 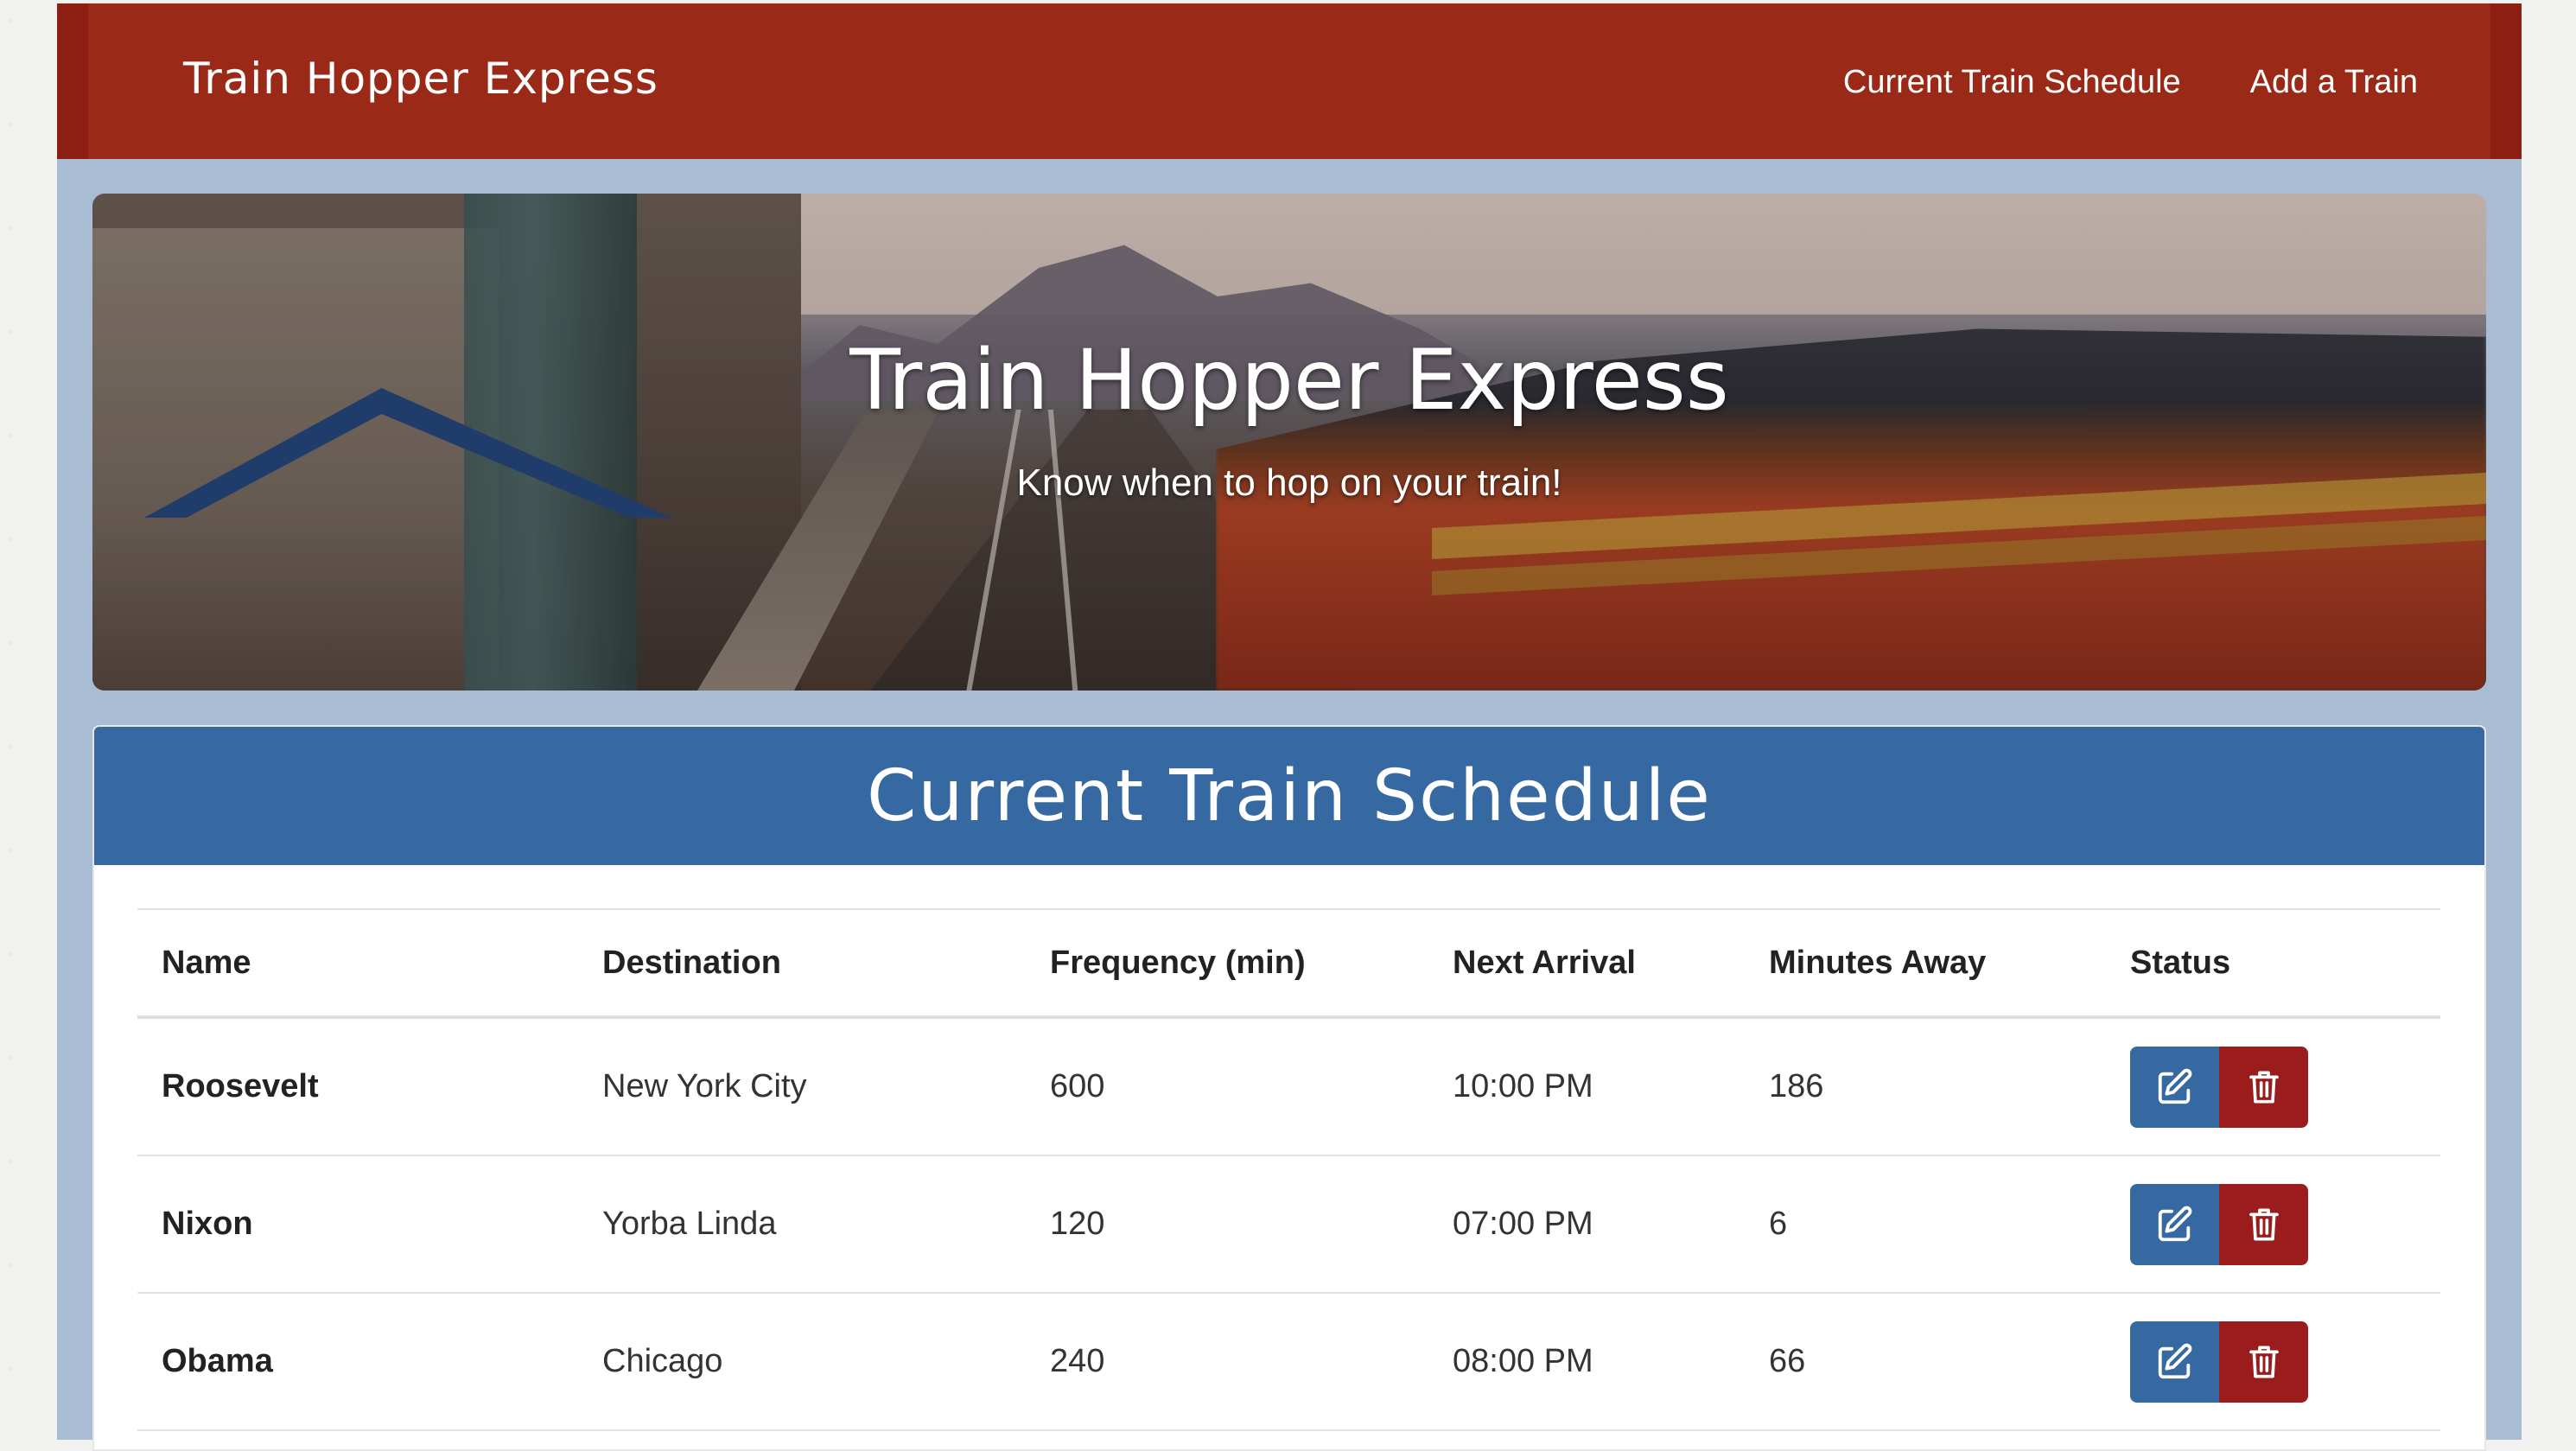 What do you see at coordinates (421, 79) in the screenshot?
I see `navbar-brand: Train Hopper Express` at bounding box center [421, 79].